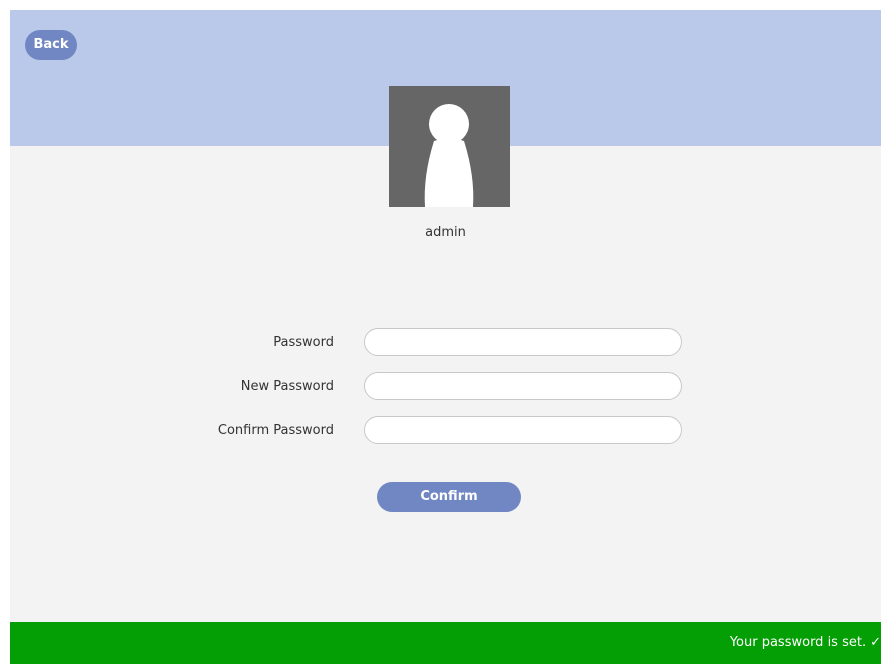 This screenshot has height=664, width=881. I want to click on confirm-password-label: Confirm Password, so click(275, 430).